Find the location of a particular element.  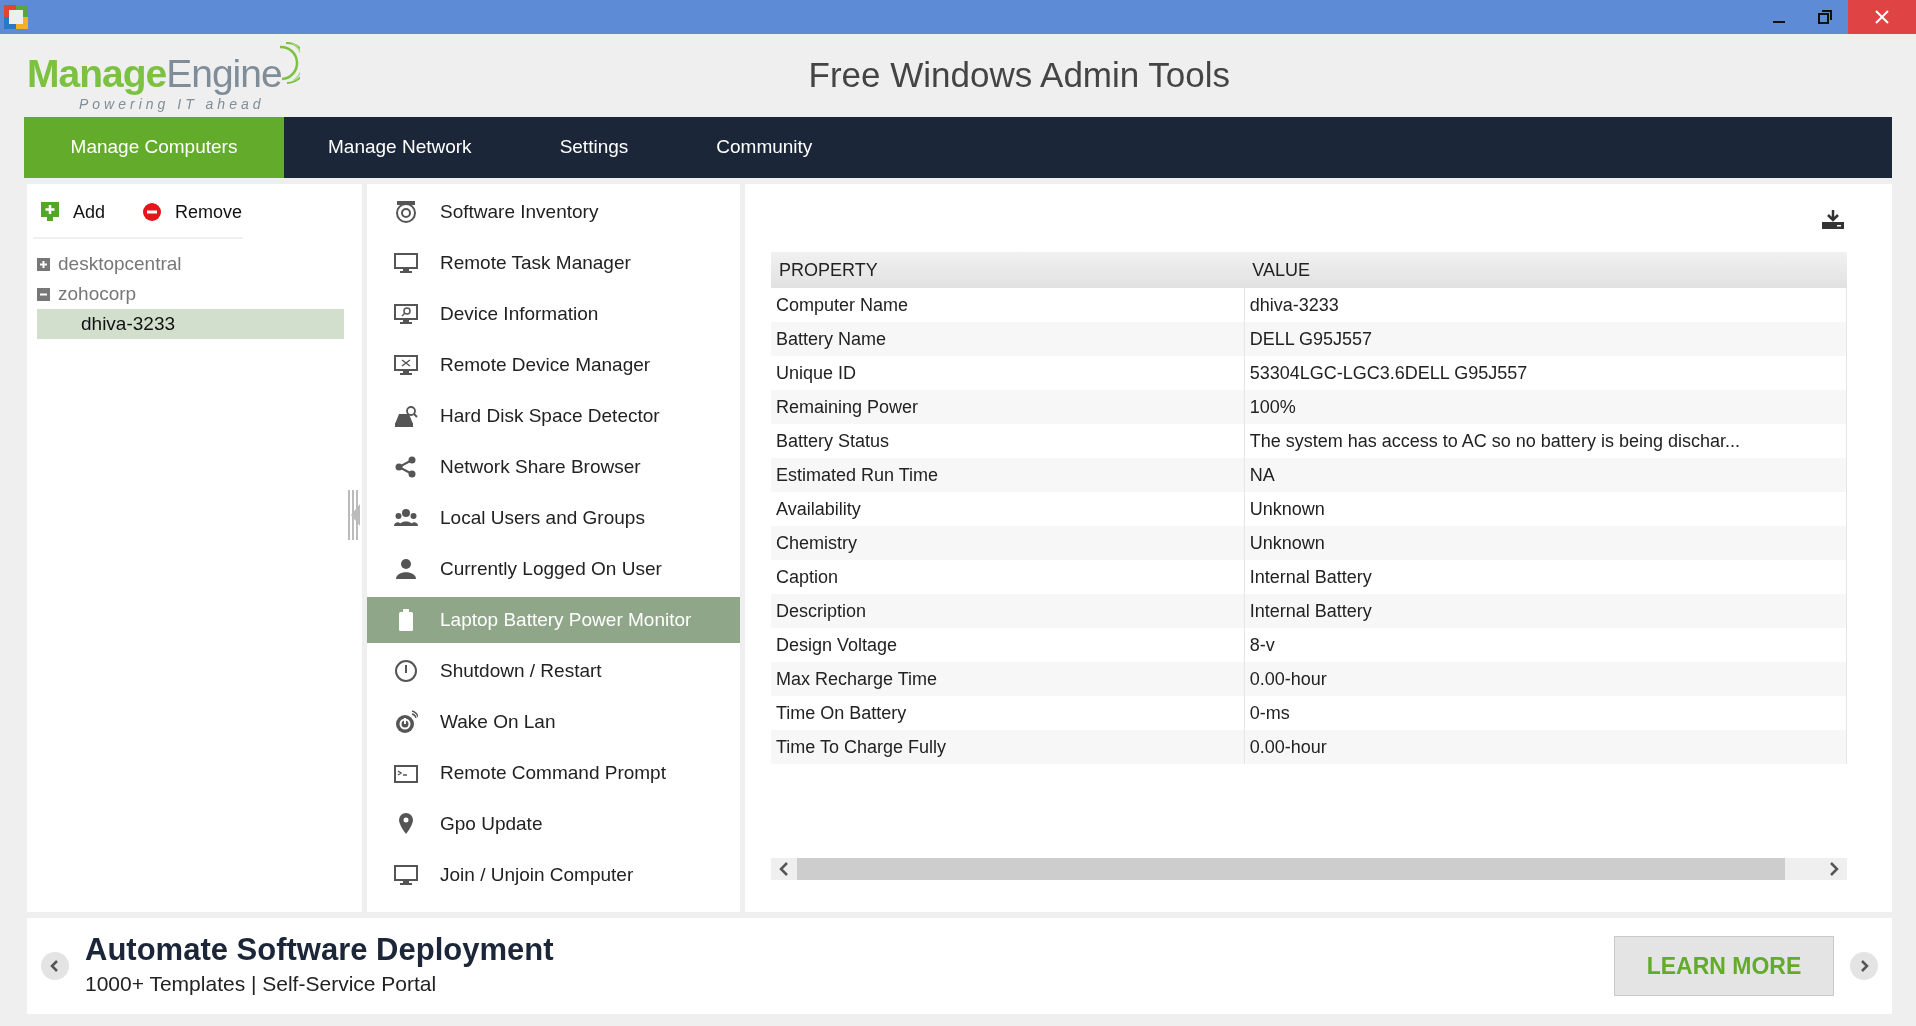

disc-icon is located at coordinates (406, 212).